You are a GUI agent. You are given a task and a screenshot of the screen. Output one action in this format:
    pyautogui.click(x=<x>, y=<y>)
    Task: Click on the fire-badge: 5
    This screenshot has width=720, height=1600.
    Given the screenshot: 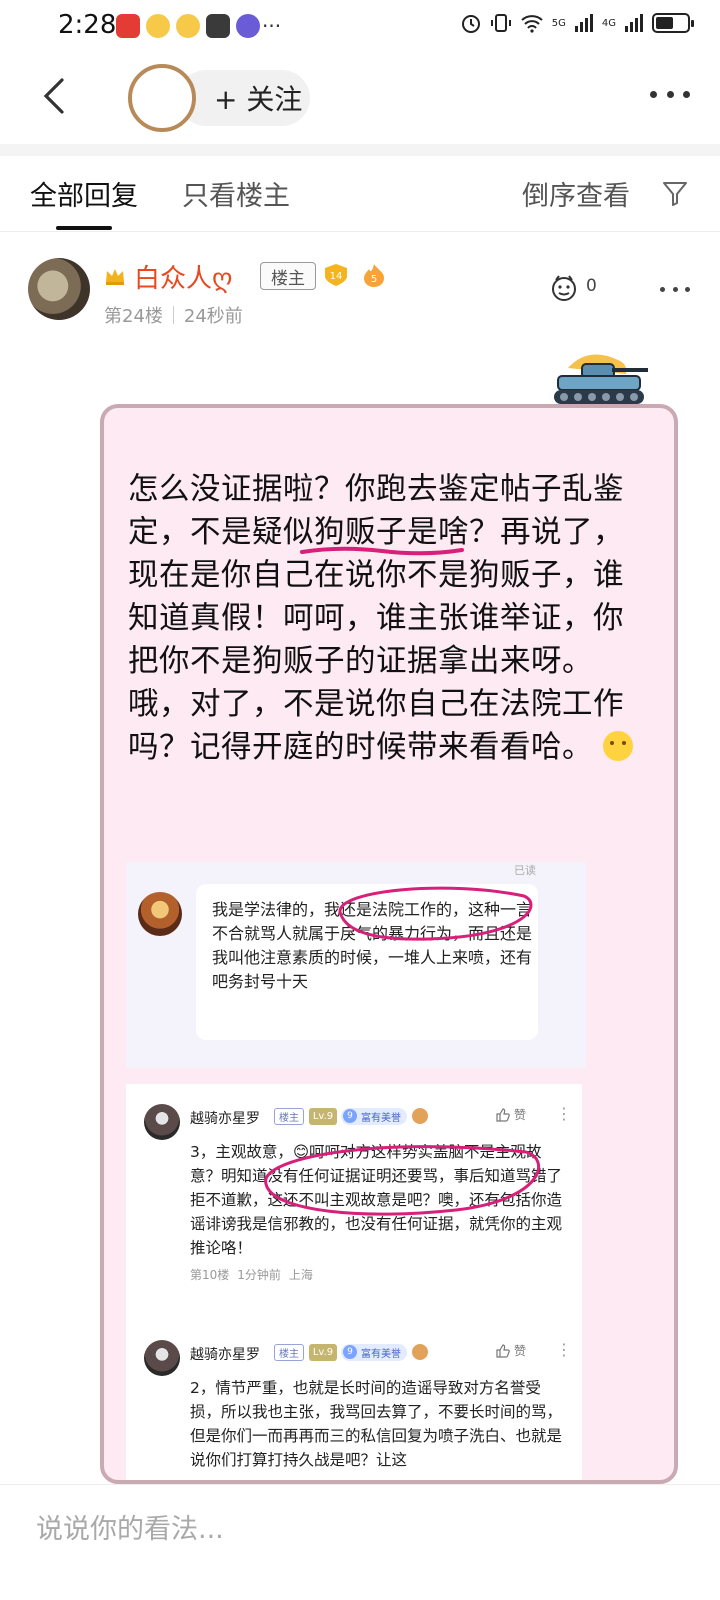 What is the action you would take?
    pyautogui.click(x=374, y=275)
    